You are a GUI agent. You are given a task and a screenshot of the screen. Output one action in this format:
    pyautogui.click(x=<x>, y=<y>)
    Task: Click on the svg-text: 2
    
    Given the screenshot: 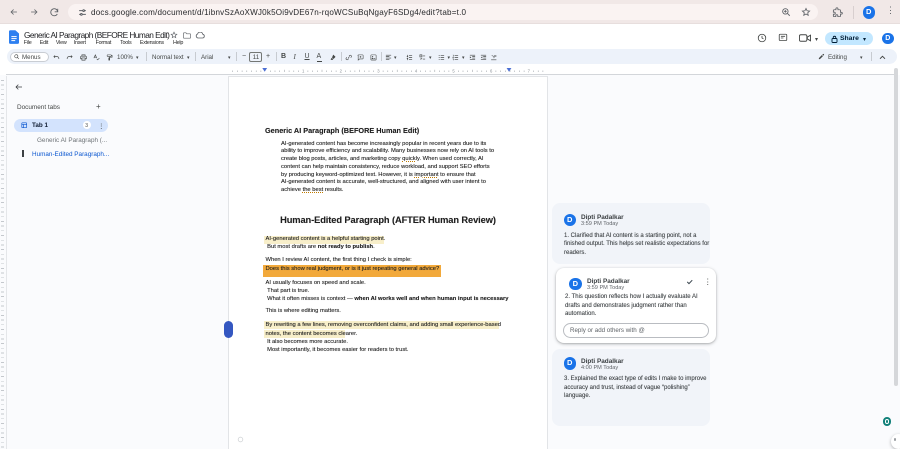 What is the action you would take?
    pyautogui.click(x=341, y=71)
    